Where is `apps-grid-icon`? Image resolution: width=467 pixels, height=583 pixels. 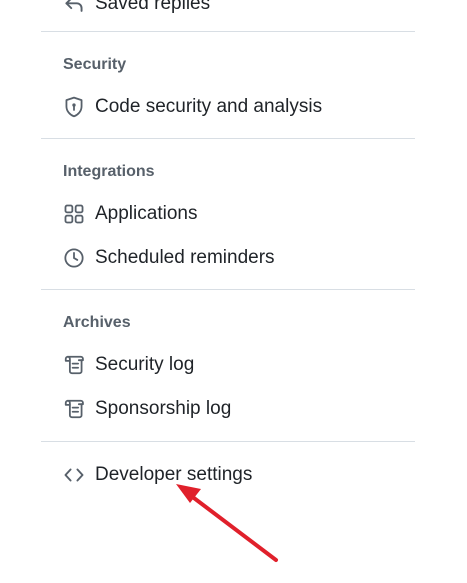
apps-grid-icon is located at coordinates (74, 214).